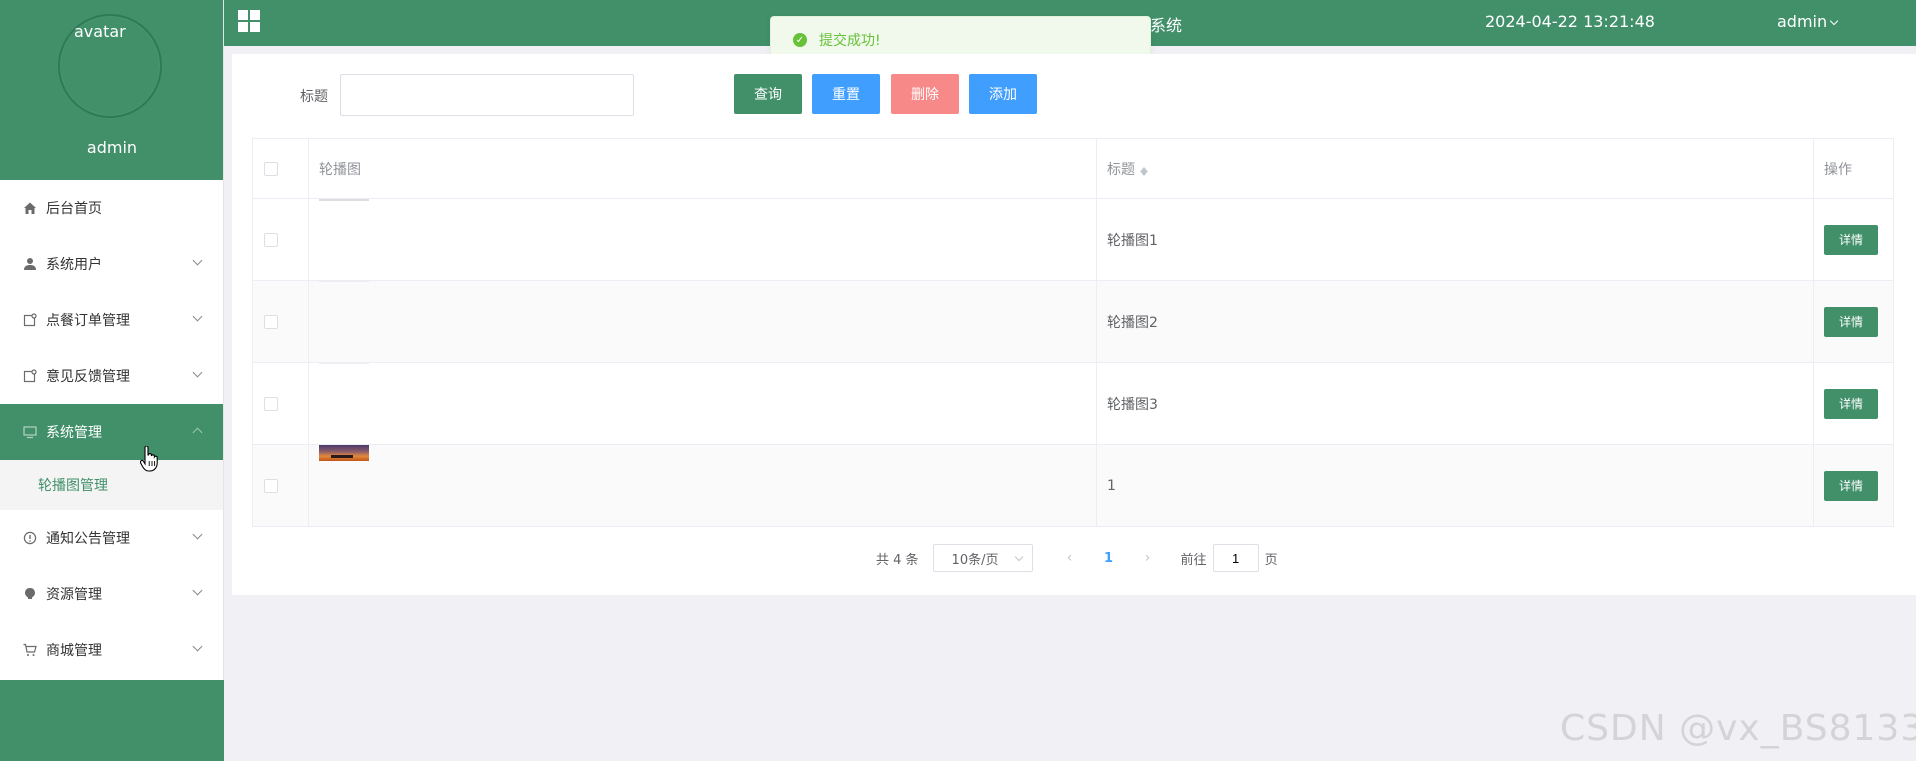 The width and height of the screenshot is (1916, 761). Describe the element at coordinates (197, 432) in the screenshot. I see `chevron-up-icon` at that location.